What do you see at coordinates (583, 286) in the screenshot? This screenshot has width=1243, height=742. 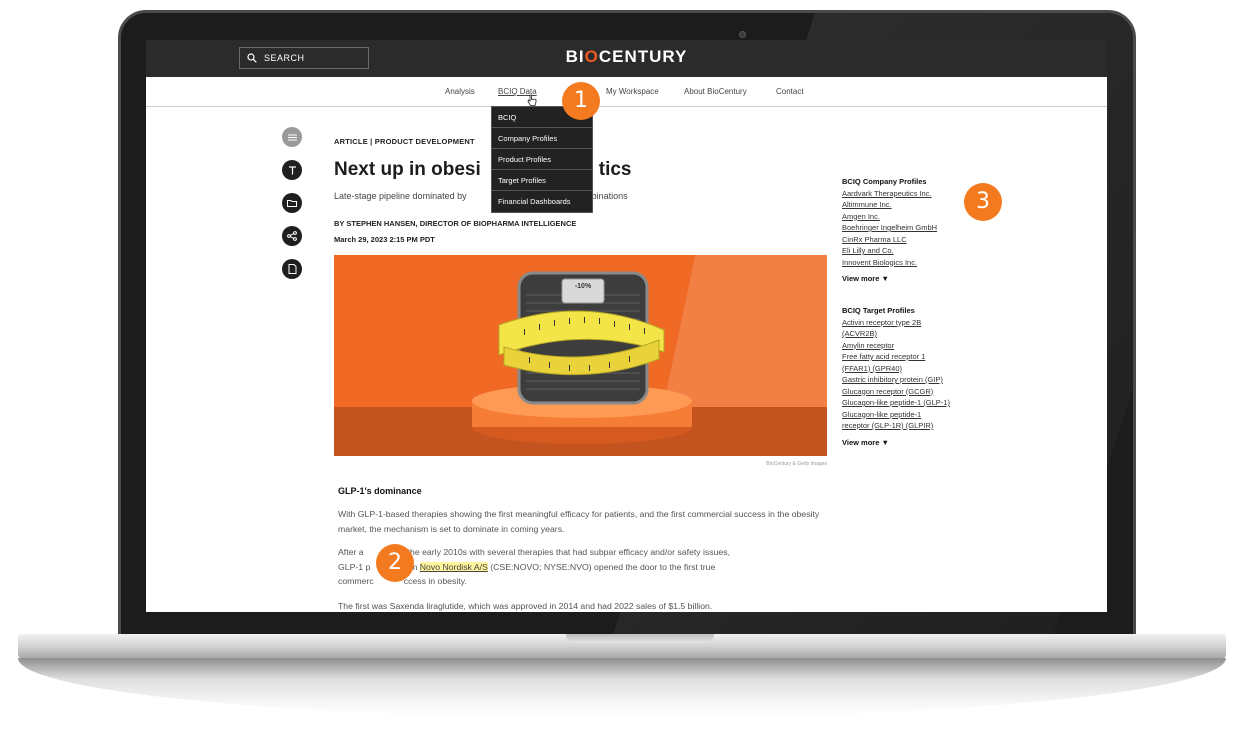 I see `scale-readout: -10%` at bounding box center [583, 286].